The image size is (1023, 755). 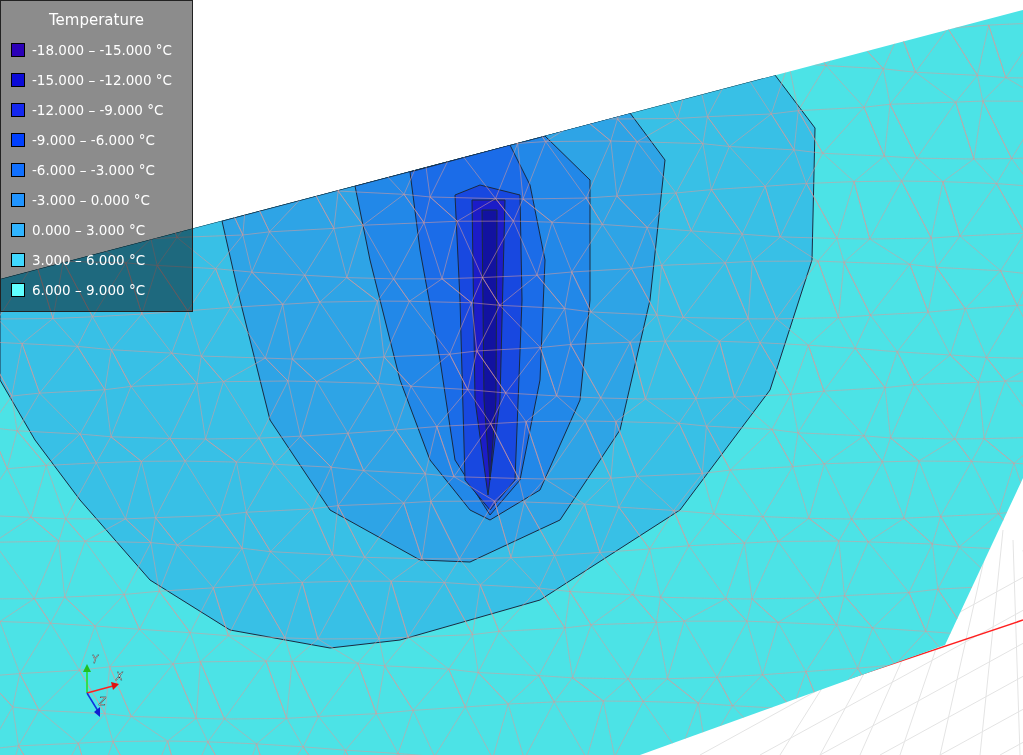 I want to click on legend-label: 0.000 – 3.000 °C, so click(x=89, y=230).